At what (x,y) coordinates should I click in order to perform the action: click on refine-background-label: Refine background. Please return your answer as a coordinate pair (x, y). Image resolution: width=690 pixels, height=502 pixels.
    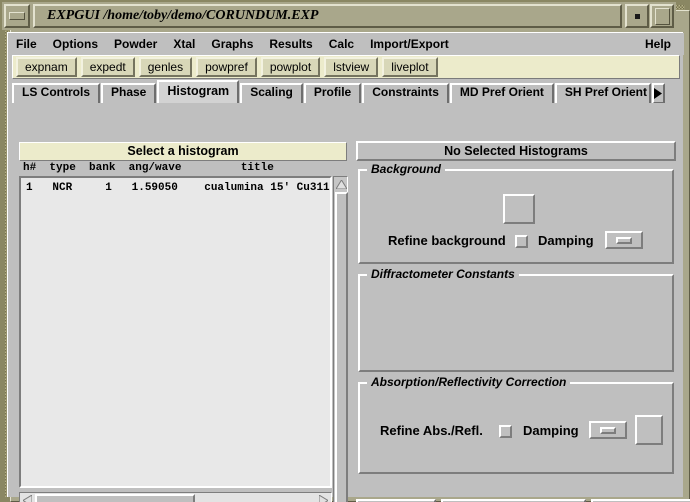
    Looking at the image, I should click on (447, 240).